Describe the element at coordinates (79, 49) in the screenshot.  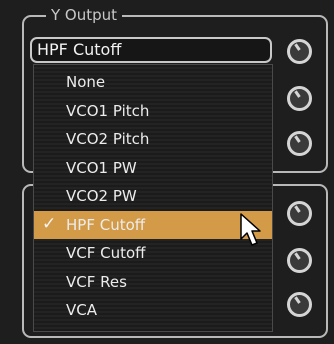
I see `y-output-combo-value: HPF Cutoff` at that location.